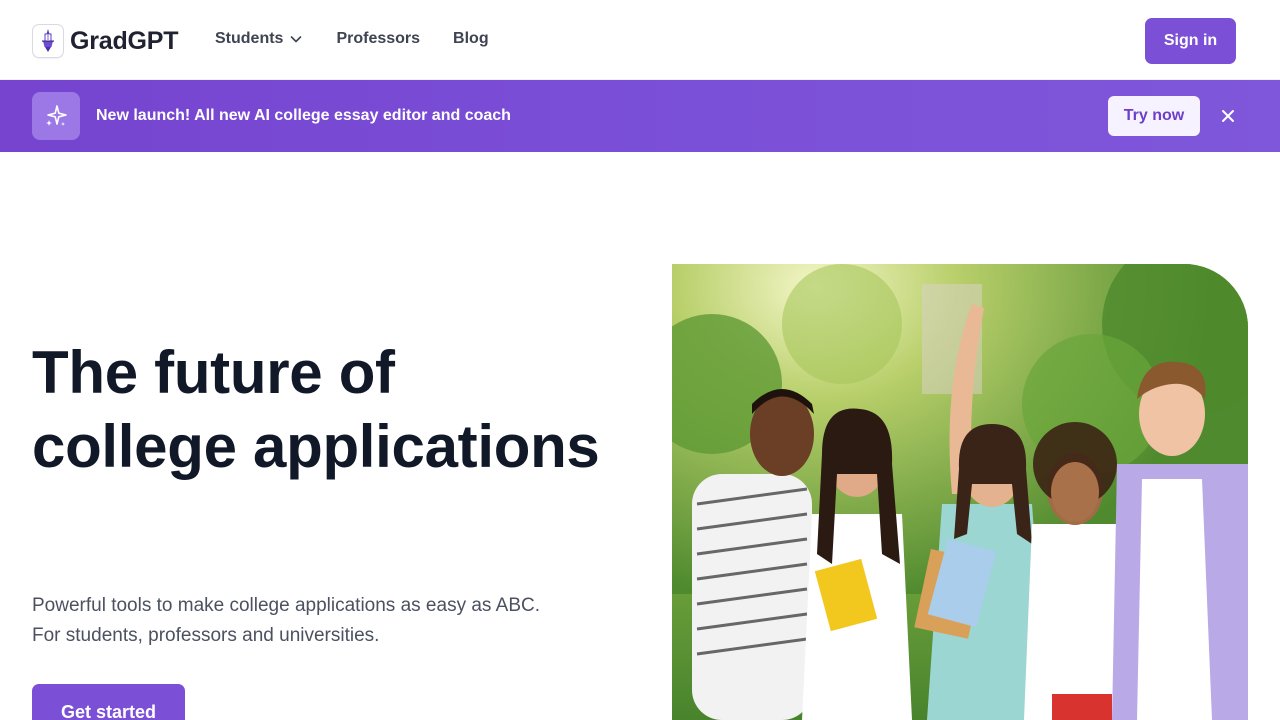 This screenshot has width=1280, height=720. I want to click on hero-title-line-1: The future of, so click(213, 372).